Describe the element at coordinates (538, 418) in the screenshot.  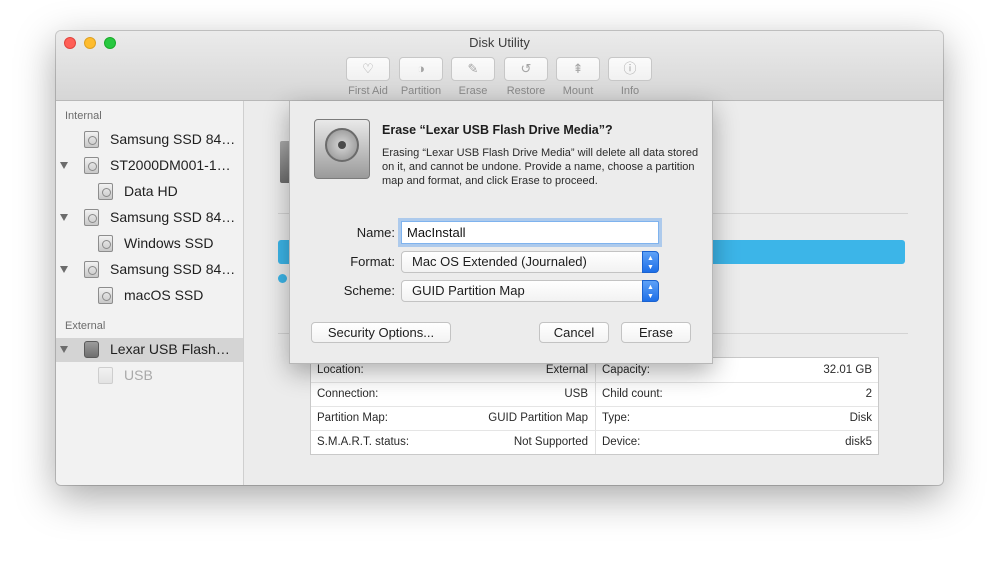
I see `info-value: GUID Partition Map` at that location.